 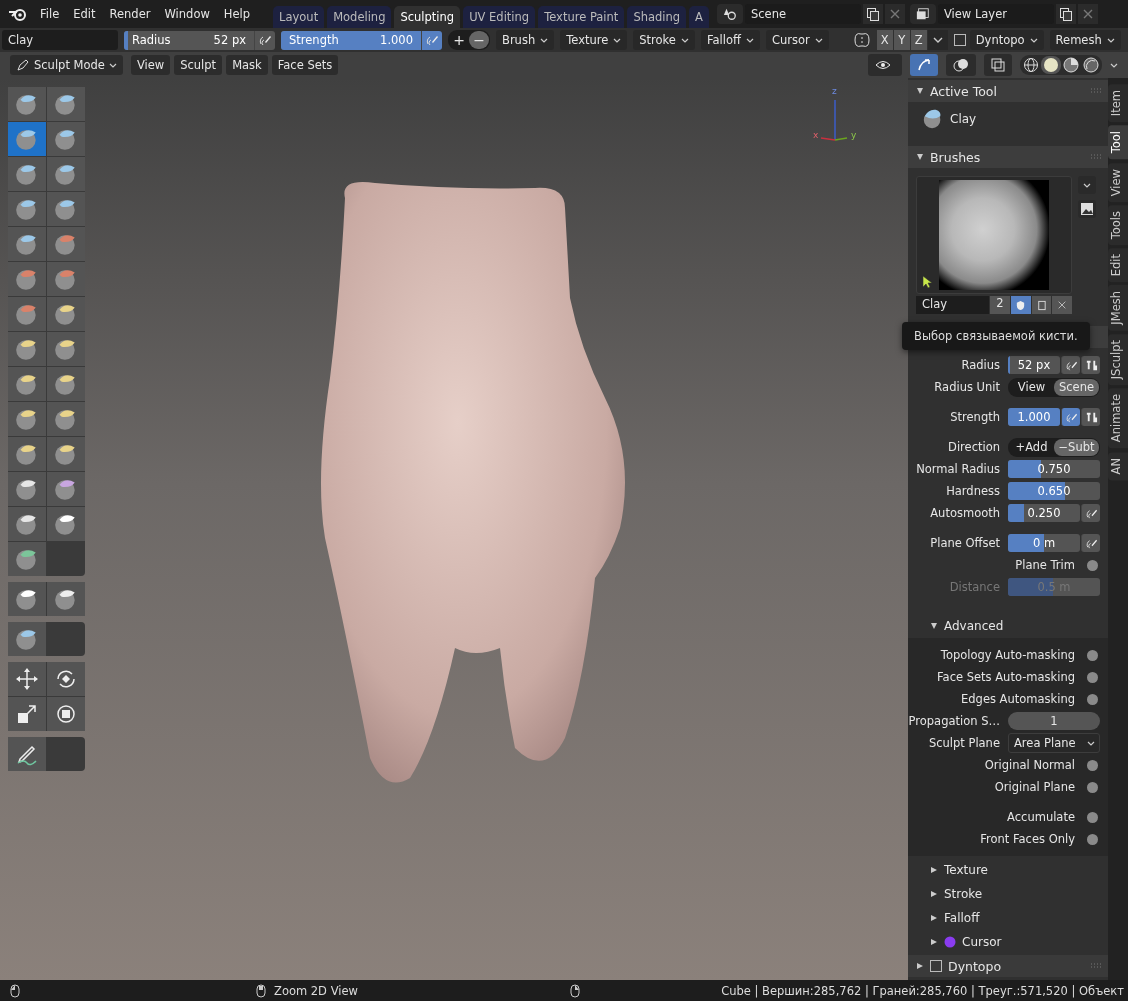 What do you see at coordinates (84, 14) in the screenshot?
I see `menu-item: Edit` at bounding box center [84, 14].